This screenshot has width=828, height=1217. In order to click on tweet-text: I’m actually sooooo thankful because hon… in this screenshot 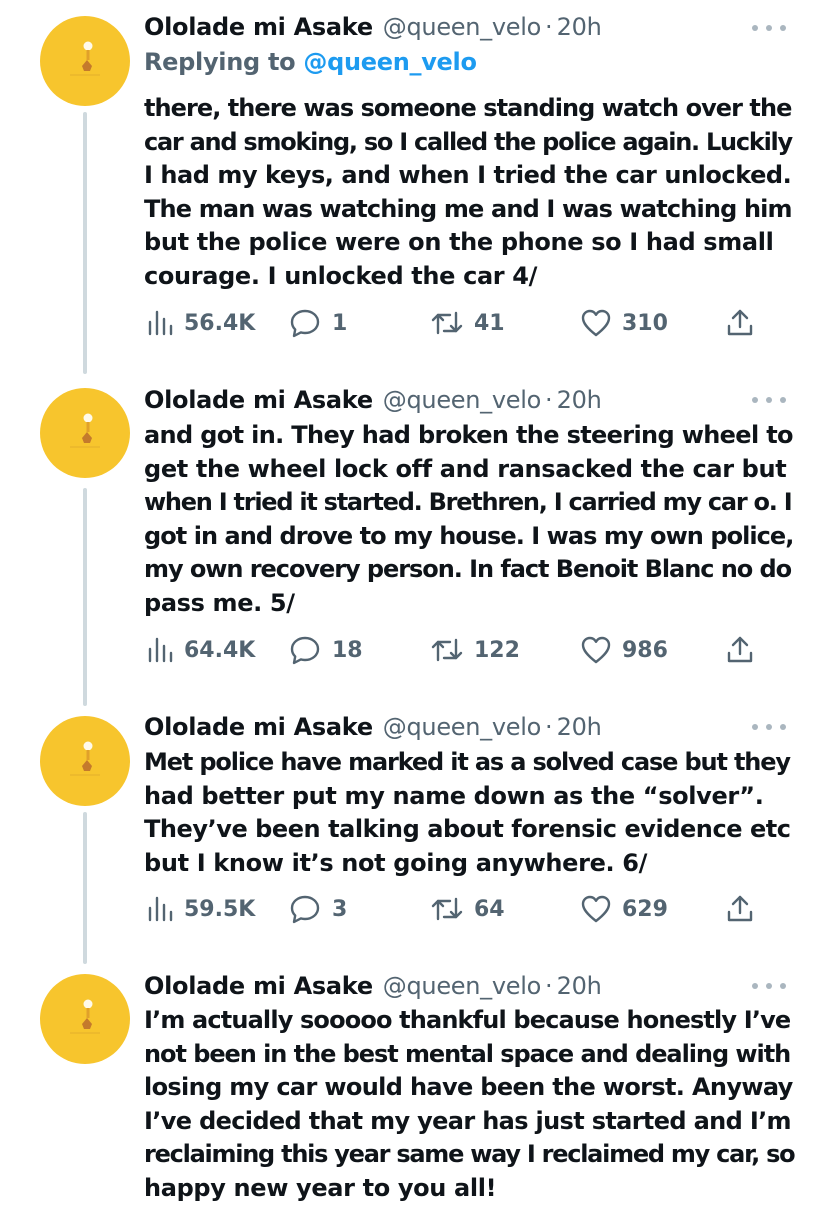, I will do `click(470, 1104)`.